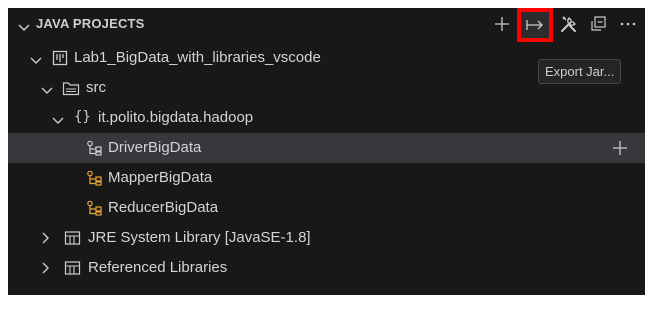 This screenshot has width=653, height=309. What do you see at coordinates (199, 237) in the screenshot?
I see `tree-item-label: JRE System Library [JavaSE-1.8]` at bounding box center [199, 237].